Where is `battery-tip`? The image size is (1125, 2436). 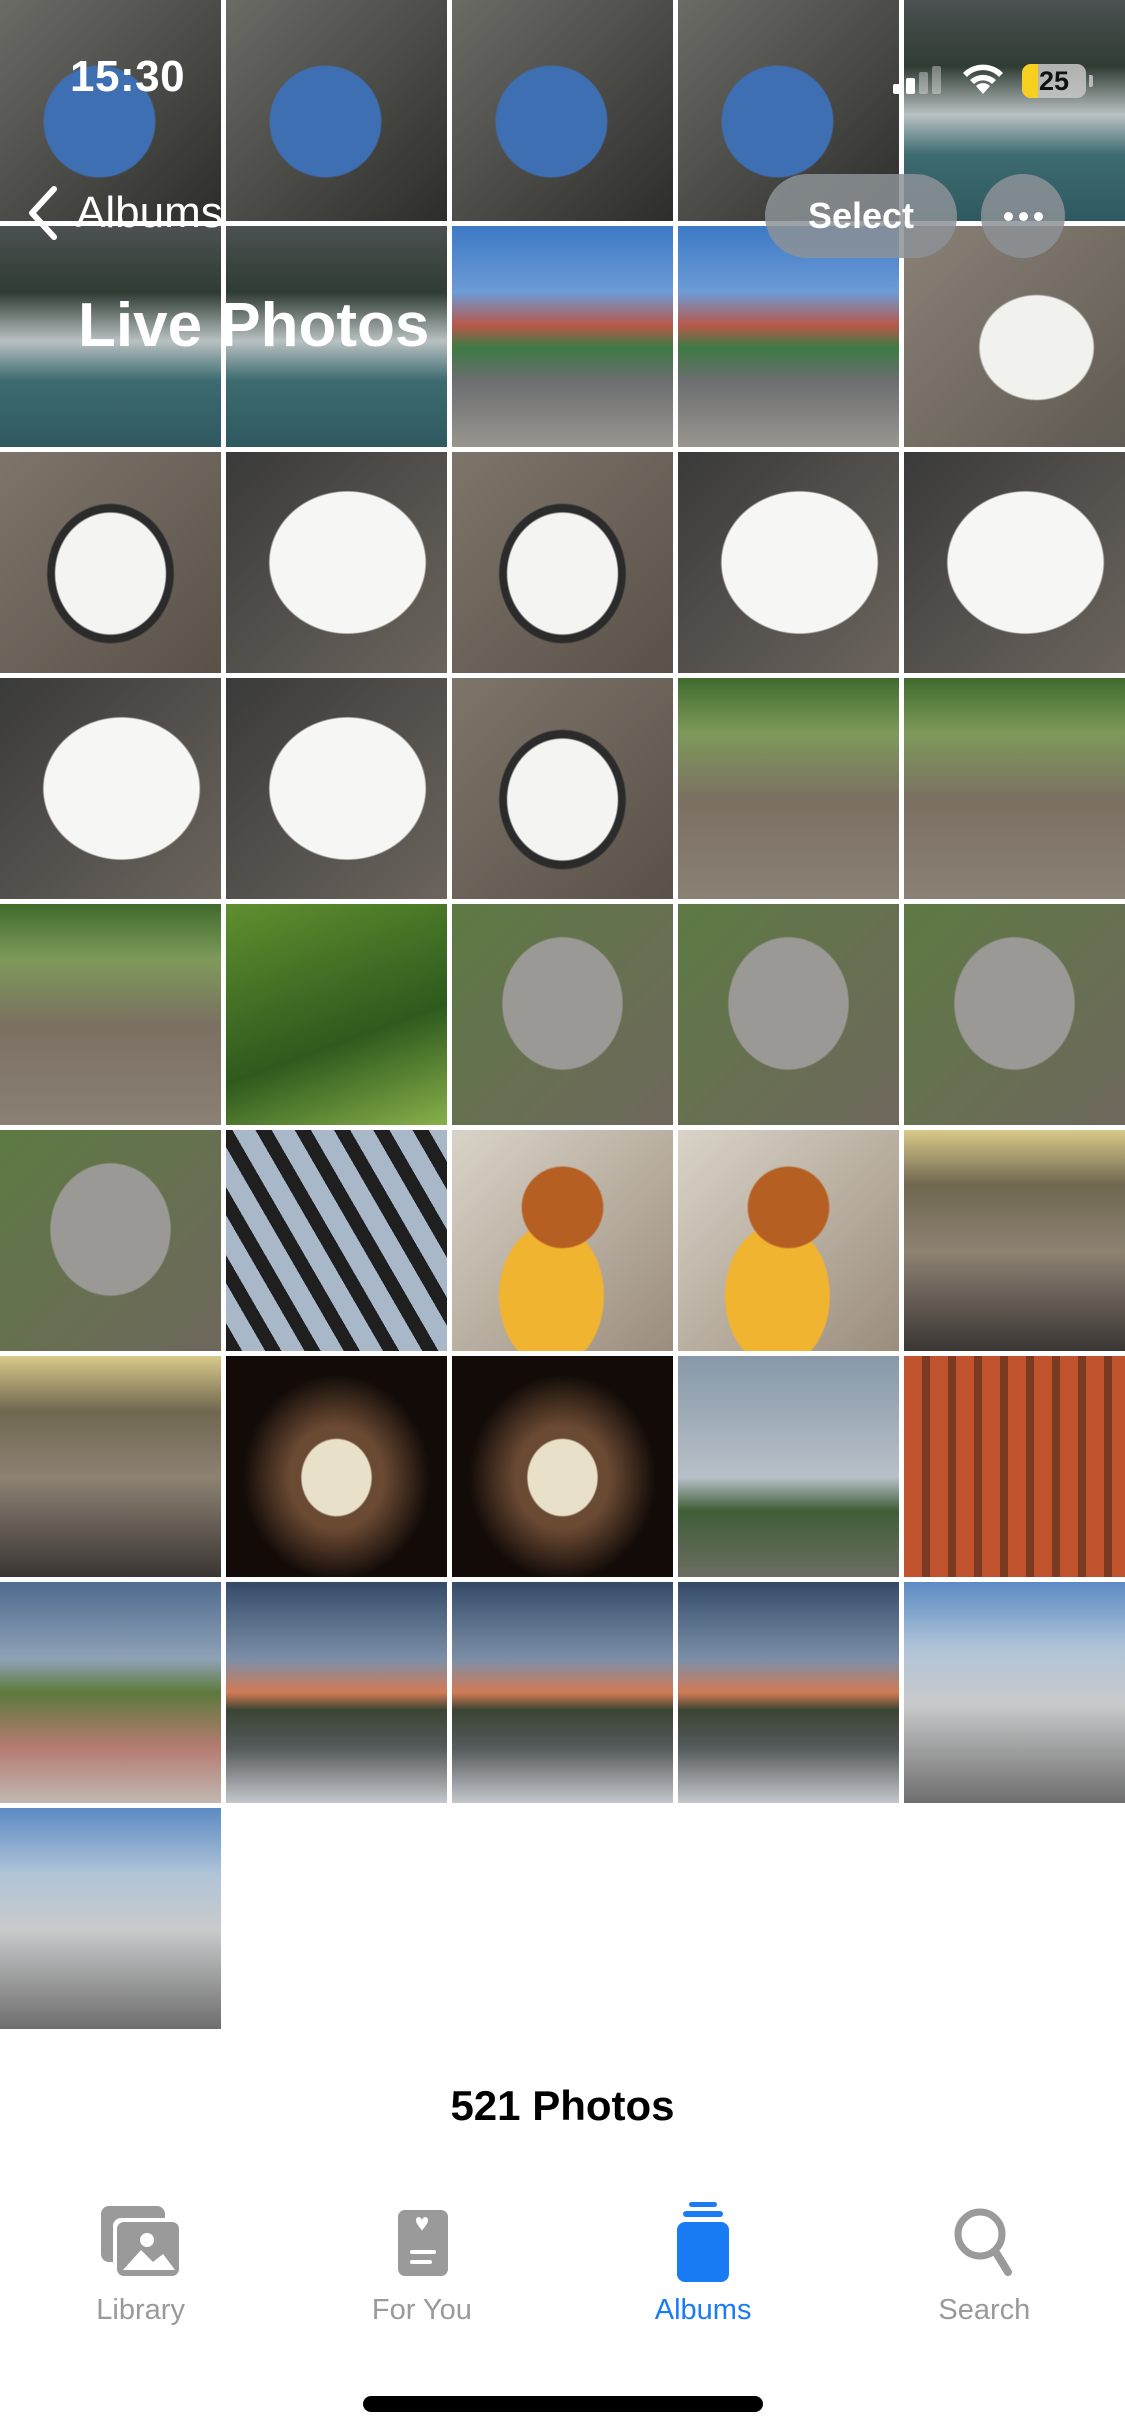 battery-tip is located at coordinates (1091, 81).